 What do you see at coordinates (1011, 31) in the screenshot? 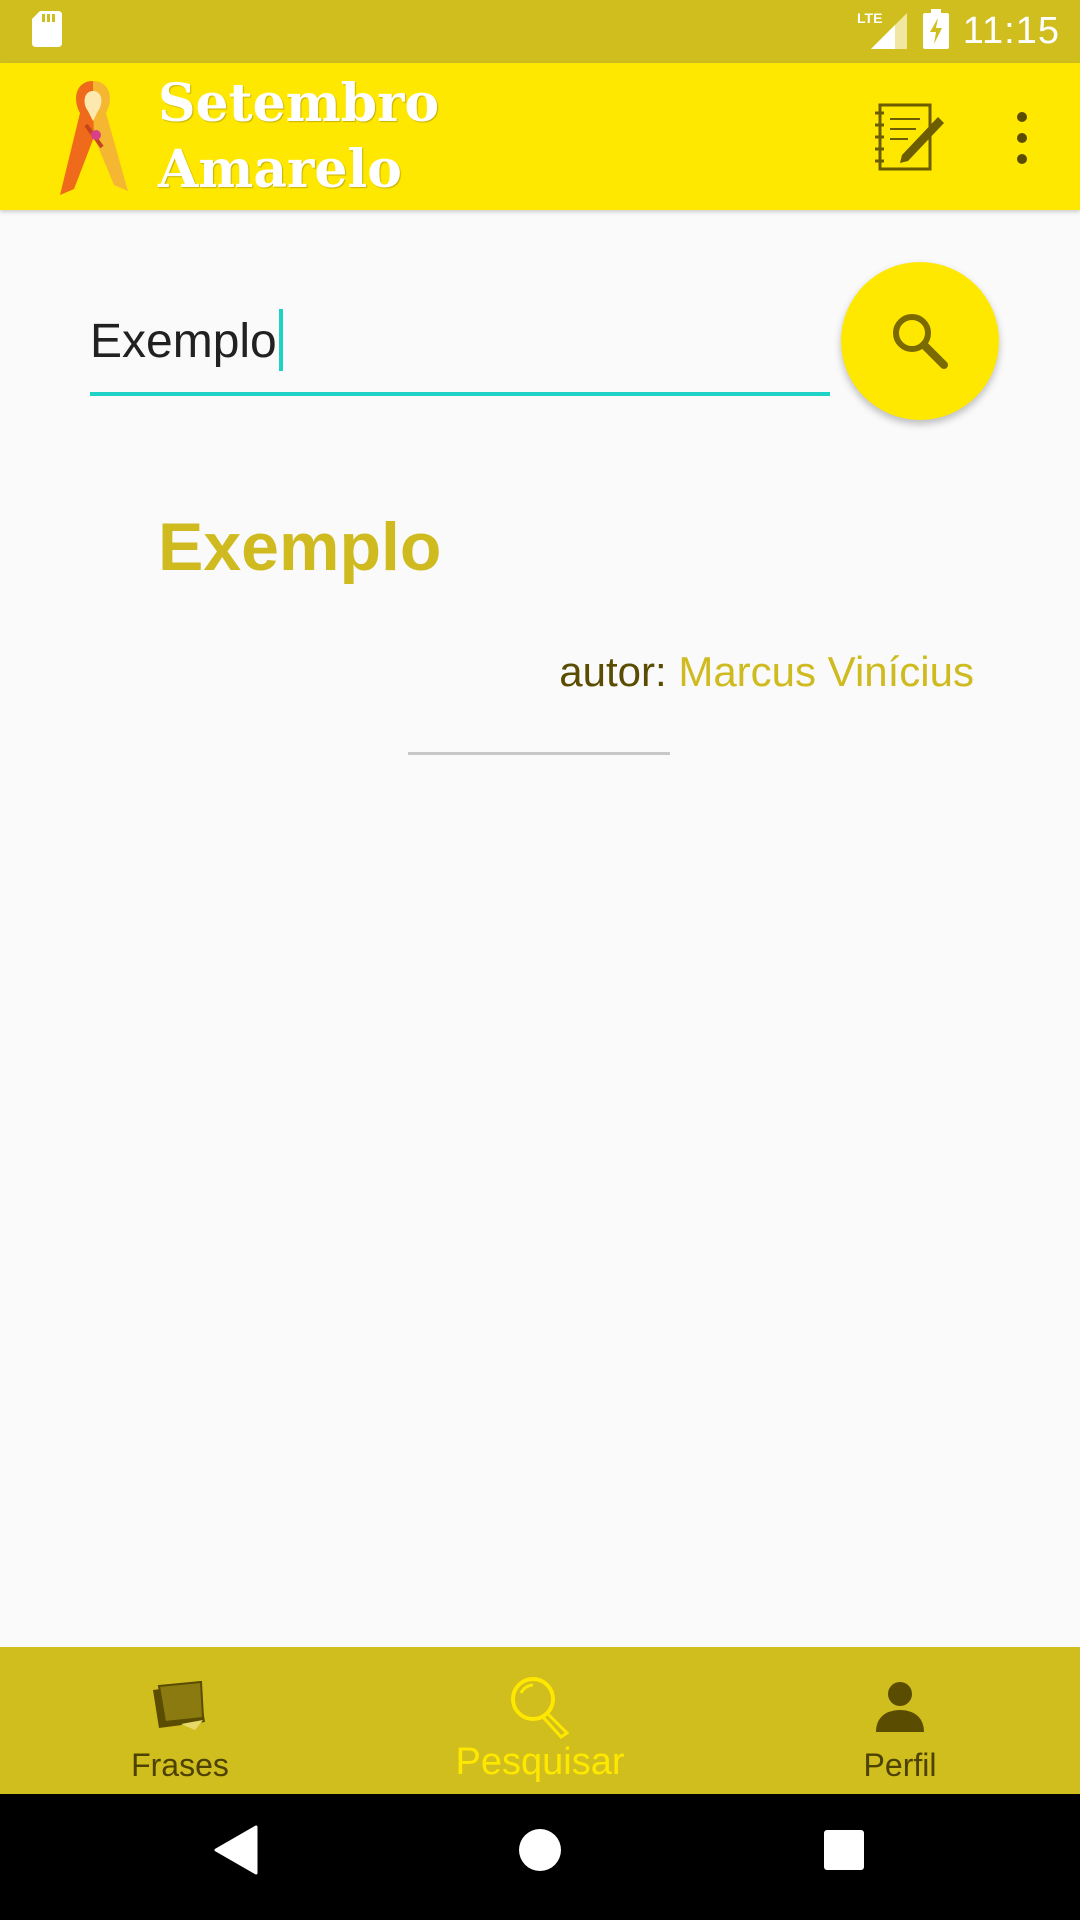
I see `status-time: 11:15` at bounding box center [1011, 31].